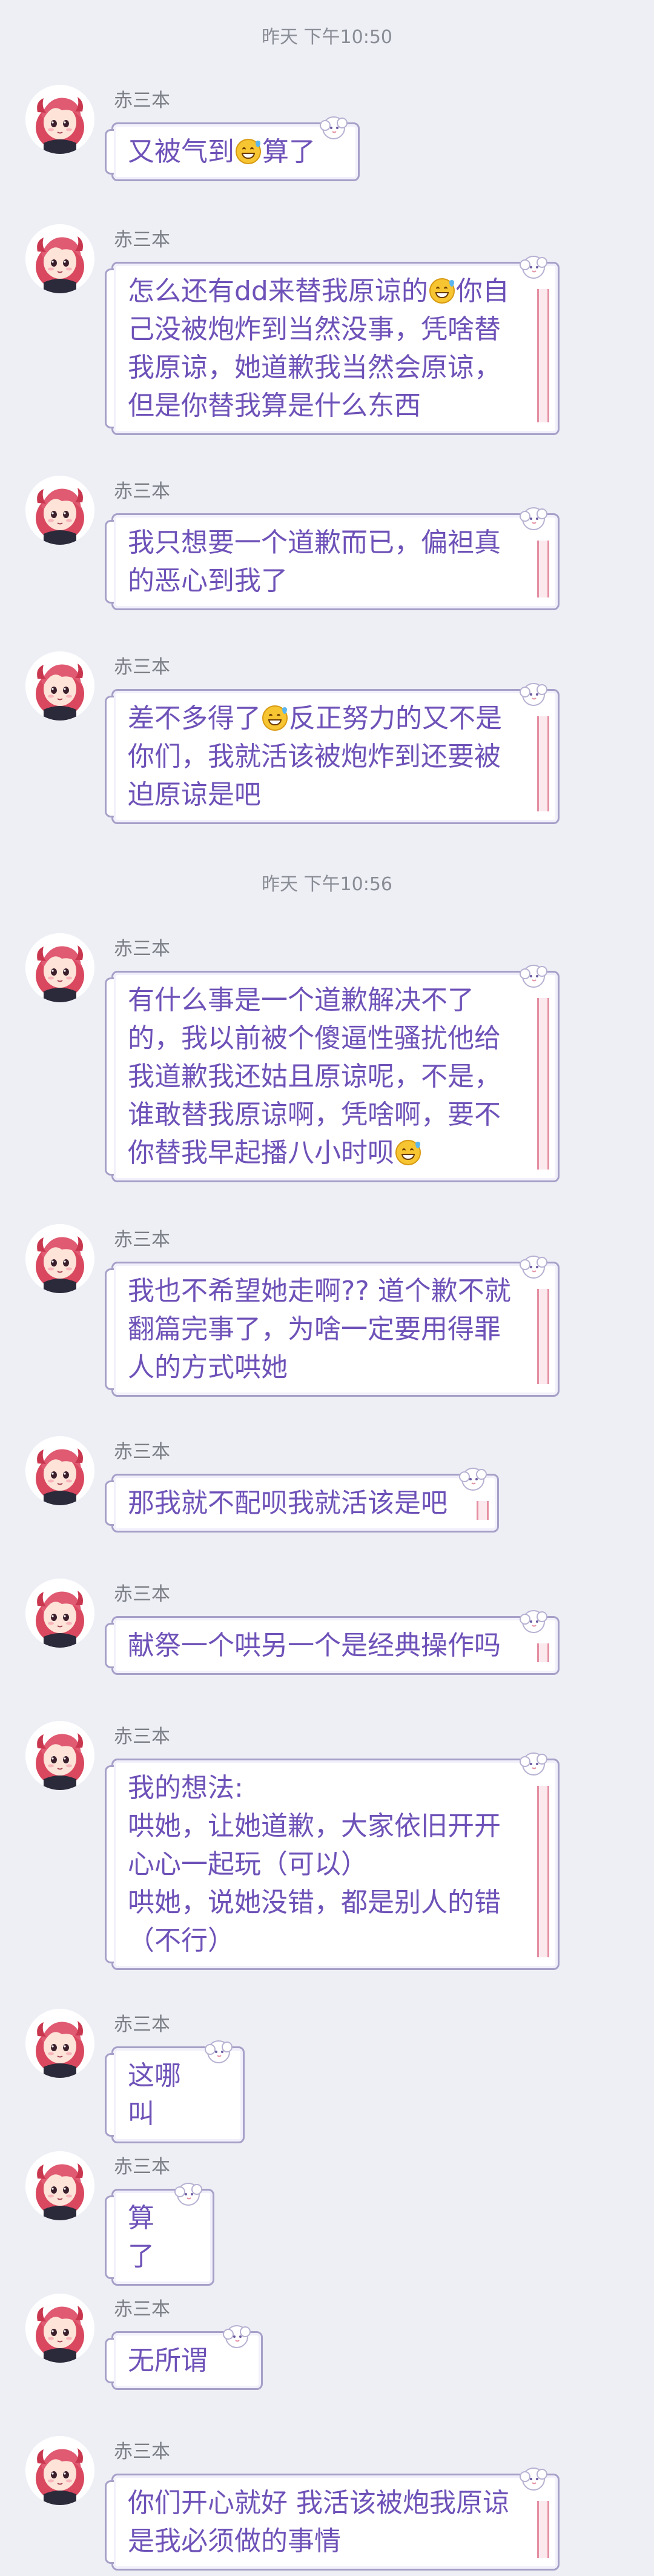 Image resolution: width=654 pixels, height=2576 pixels. I want to click on message-bubble: 这哪叫, so click(175, 2091).